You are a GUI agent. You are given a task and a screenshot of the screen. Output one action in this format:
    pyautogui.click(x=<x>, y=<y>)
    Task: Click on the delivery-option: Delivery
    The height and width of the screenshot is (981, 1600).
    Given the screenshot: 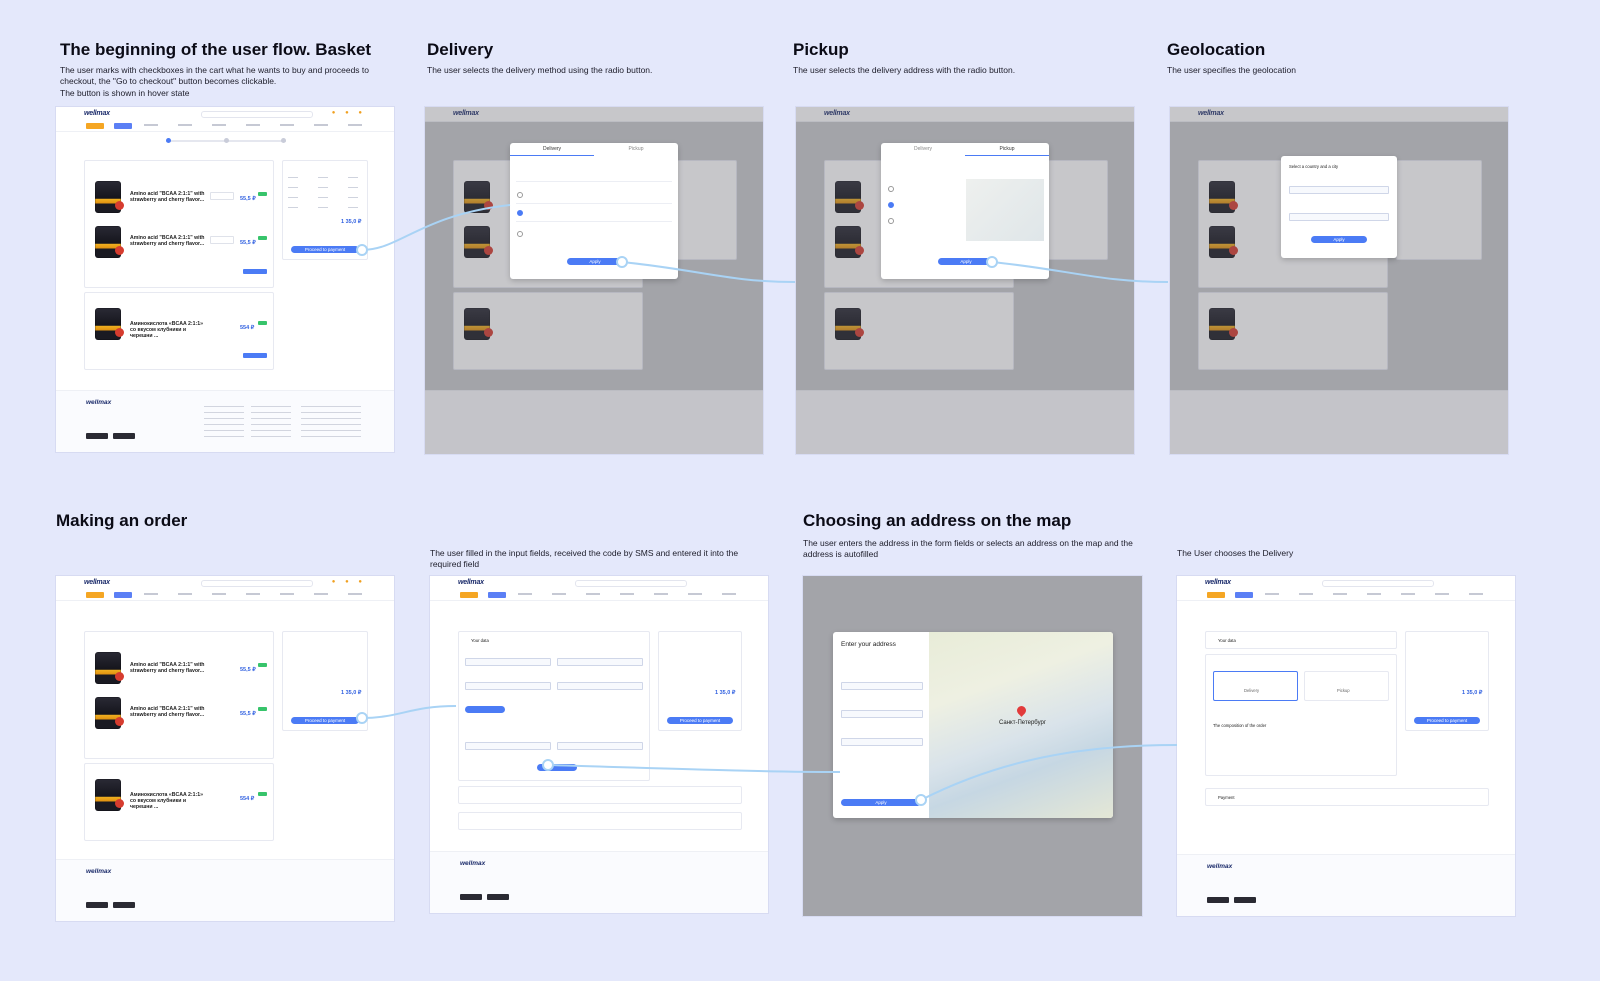 What is the action you would take?
    pyautogui.click(x=1255, y=686)
    